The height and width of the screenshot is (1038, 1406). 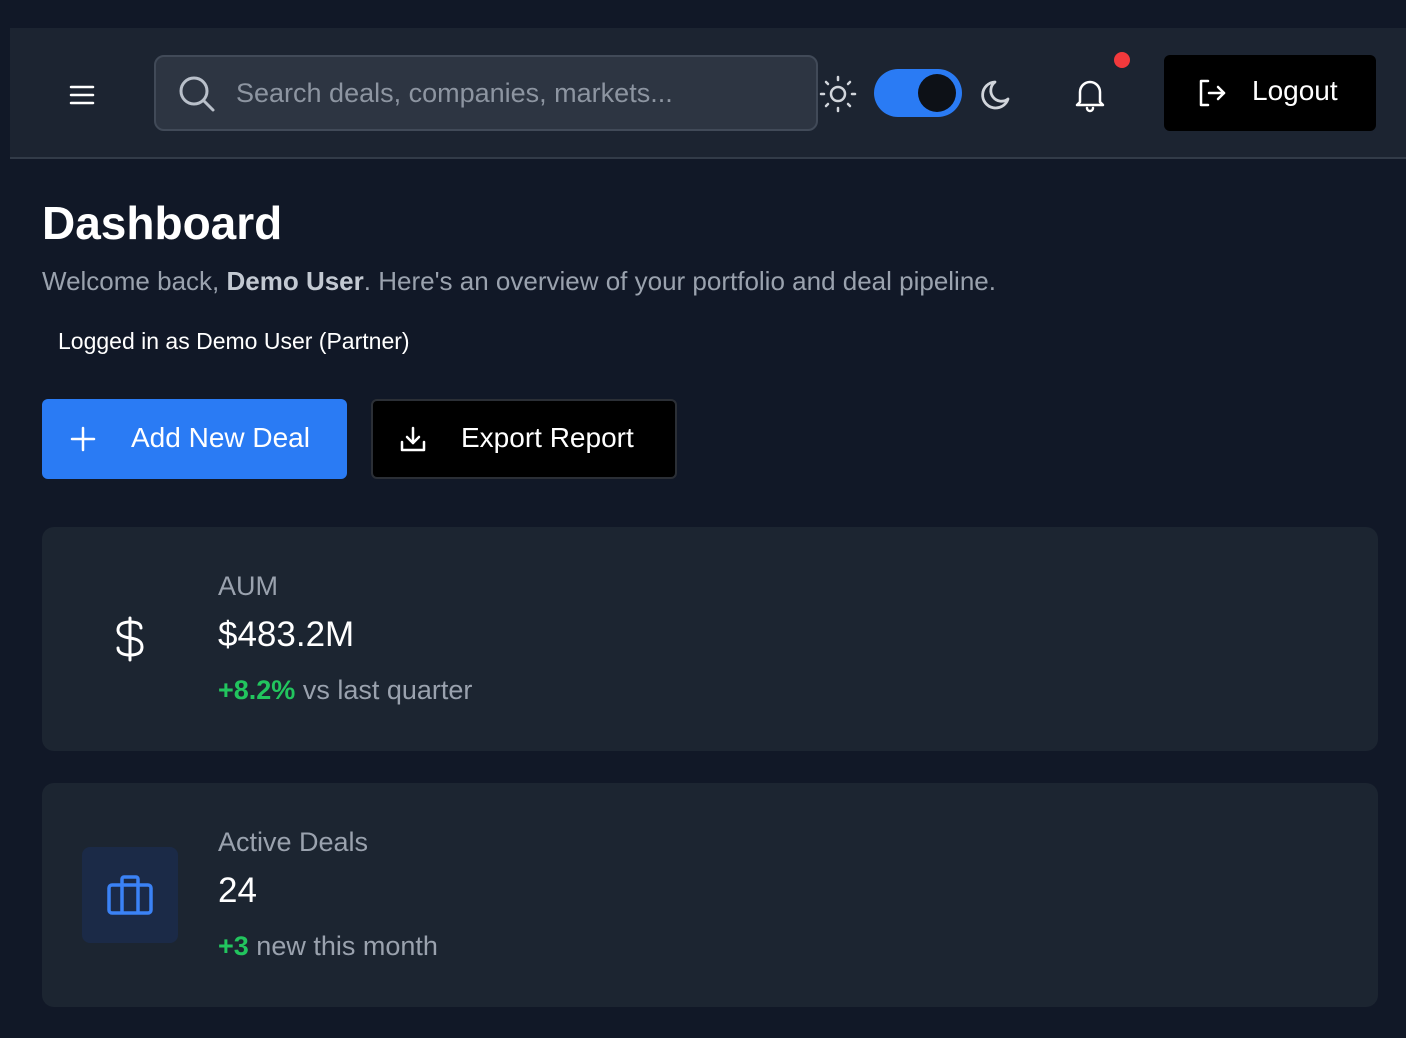 What do you see at coordinates (521, 93) in the screenshot?
I see `search-input` at bounding box center [521, 93].